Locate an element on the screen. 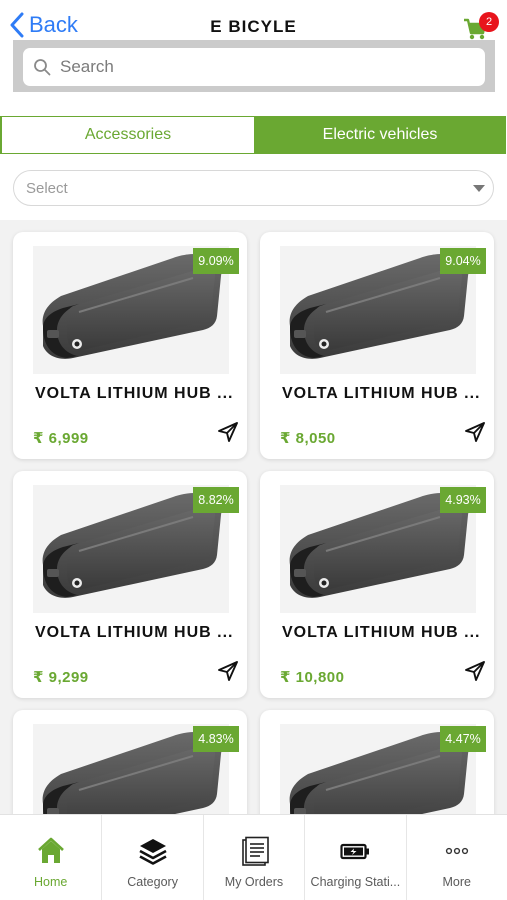 This screenshot has width=507, height=900. product-card: 4.83% is located at coordinates (130, 762).